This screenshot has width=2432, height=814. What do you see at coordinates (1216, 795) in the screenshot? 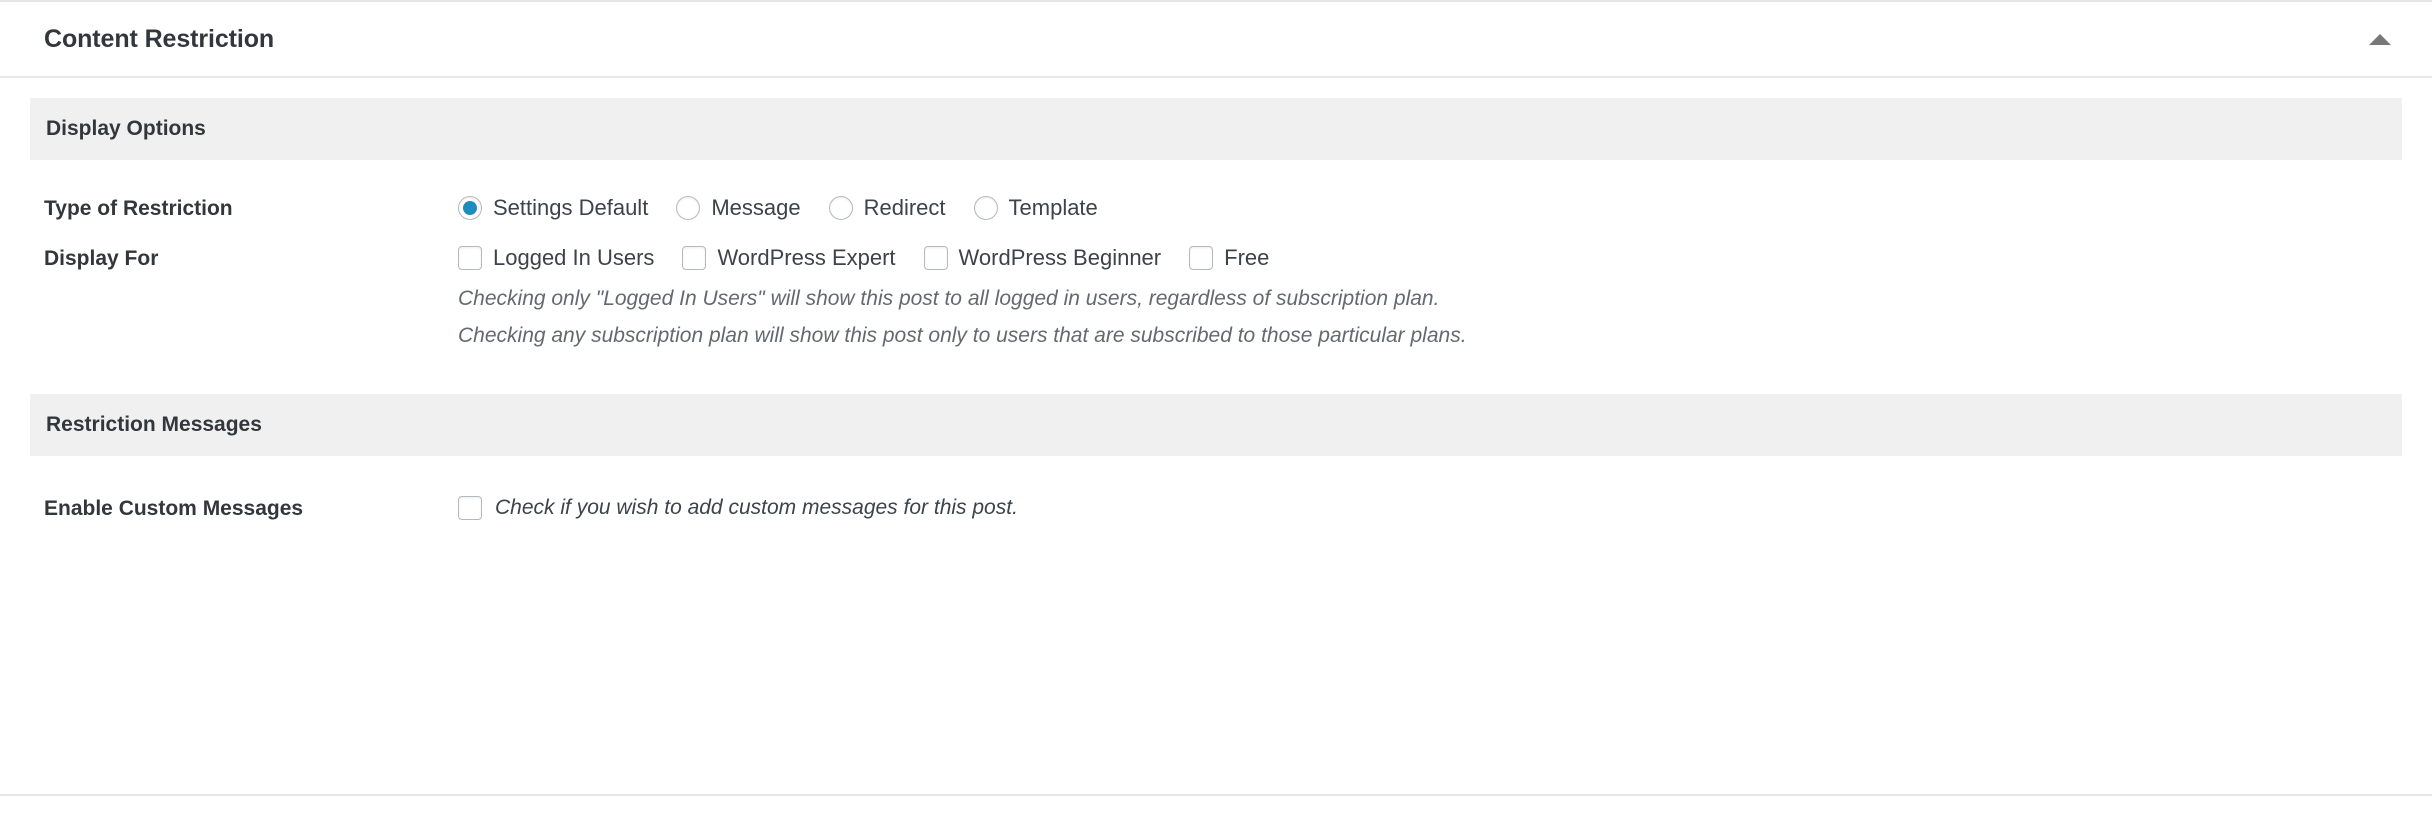
I see `bottom-divider` at bounding box center [1216, 795].